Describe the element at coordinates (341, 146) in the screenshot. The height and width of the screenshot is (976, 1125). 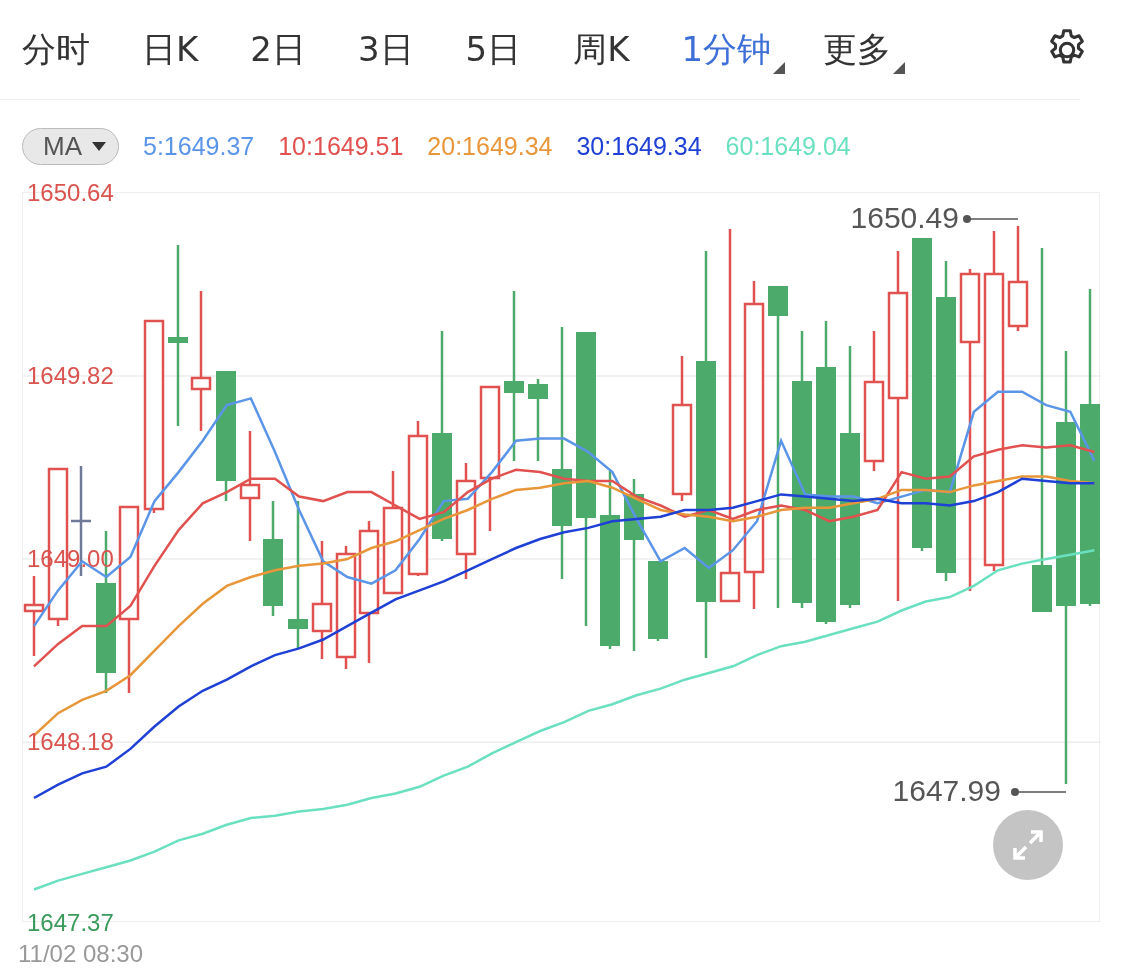
I see `moving-average-value: 10:1649.51` at that location.